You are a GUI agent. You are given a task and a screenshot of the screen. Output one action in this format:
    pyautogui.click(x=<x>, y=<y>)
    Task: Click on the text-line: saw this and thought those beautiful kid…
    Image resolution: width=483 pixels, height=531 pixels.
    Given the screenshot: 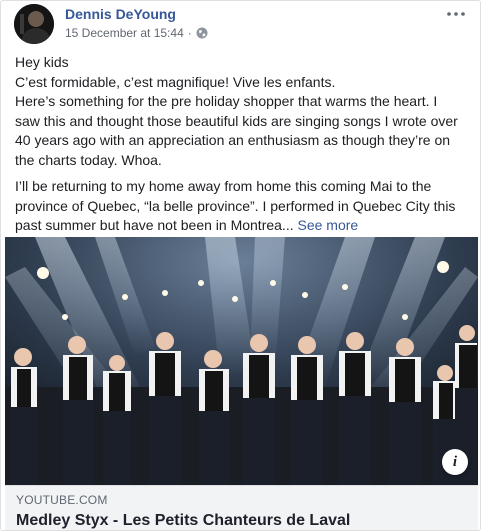 What is the action you would take?
    pyautogui.click(x=236, y=120)
    